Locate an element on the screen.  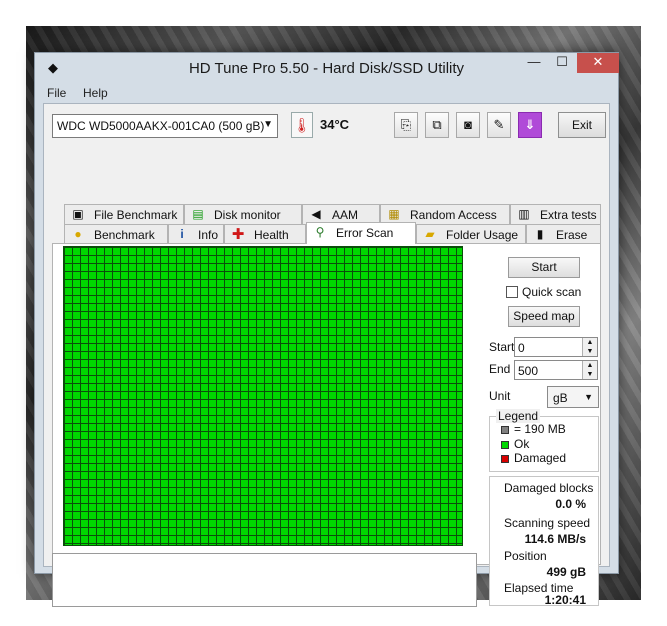
end-value: 500 is located at coordinates (528, 371).